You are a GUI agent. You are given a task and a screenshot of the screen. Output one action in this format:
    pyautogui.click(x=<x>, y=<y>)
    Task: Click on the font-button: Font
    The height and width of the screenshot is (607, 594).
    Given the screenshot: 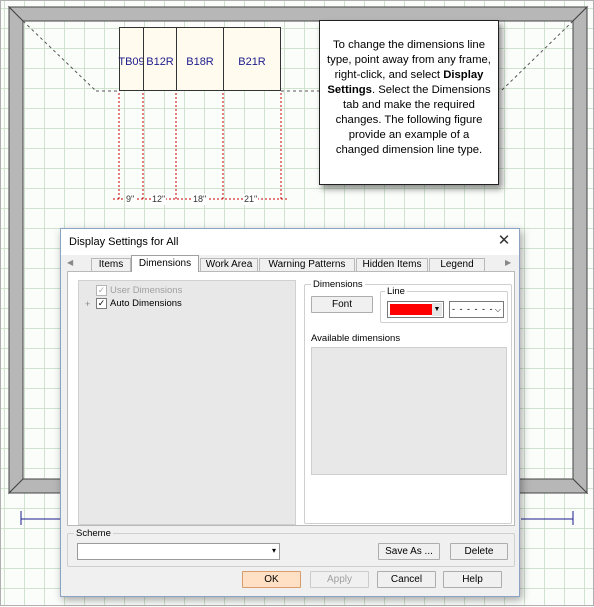 What is the action you would take?
    pyautogui.click(x=342, y=304)
    